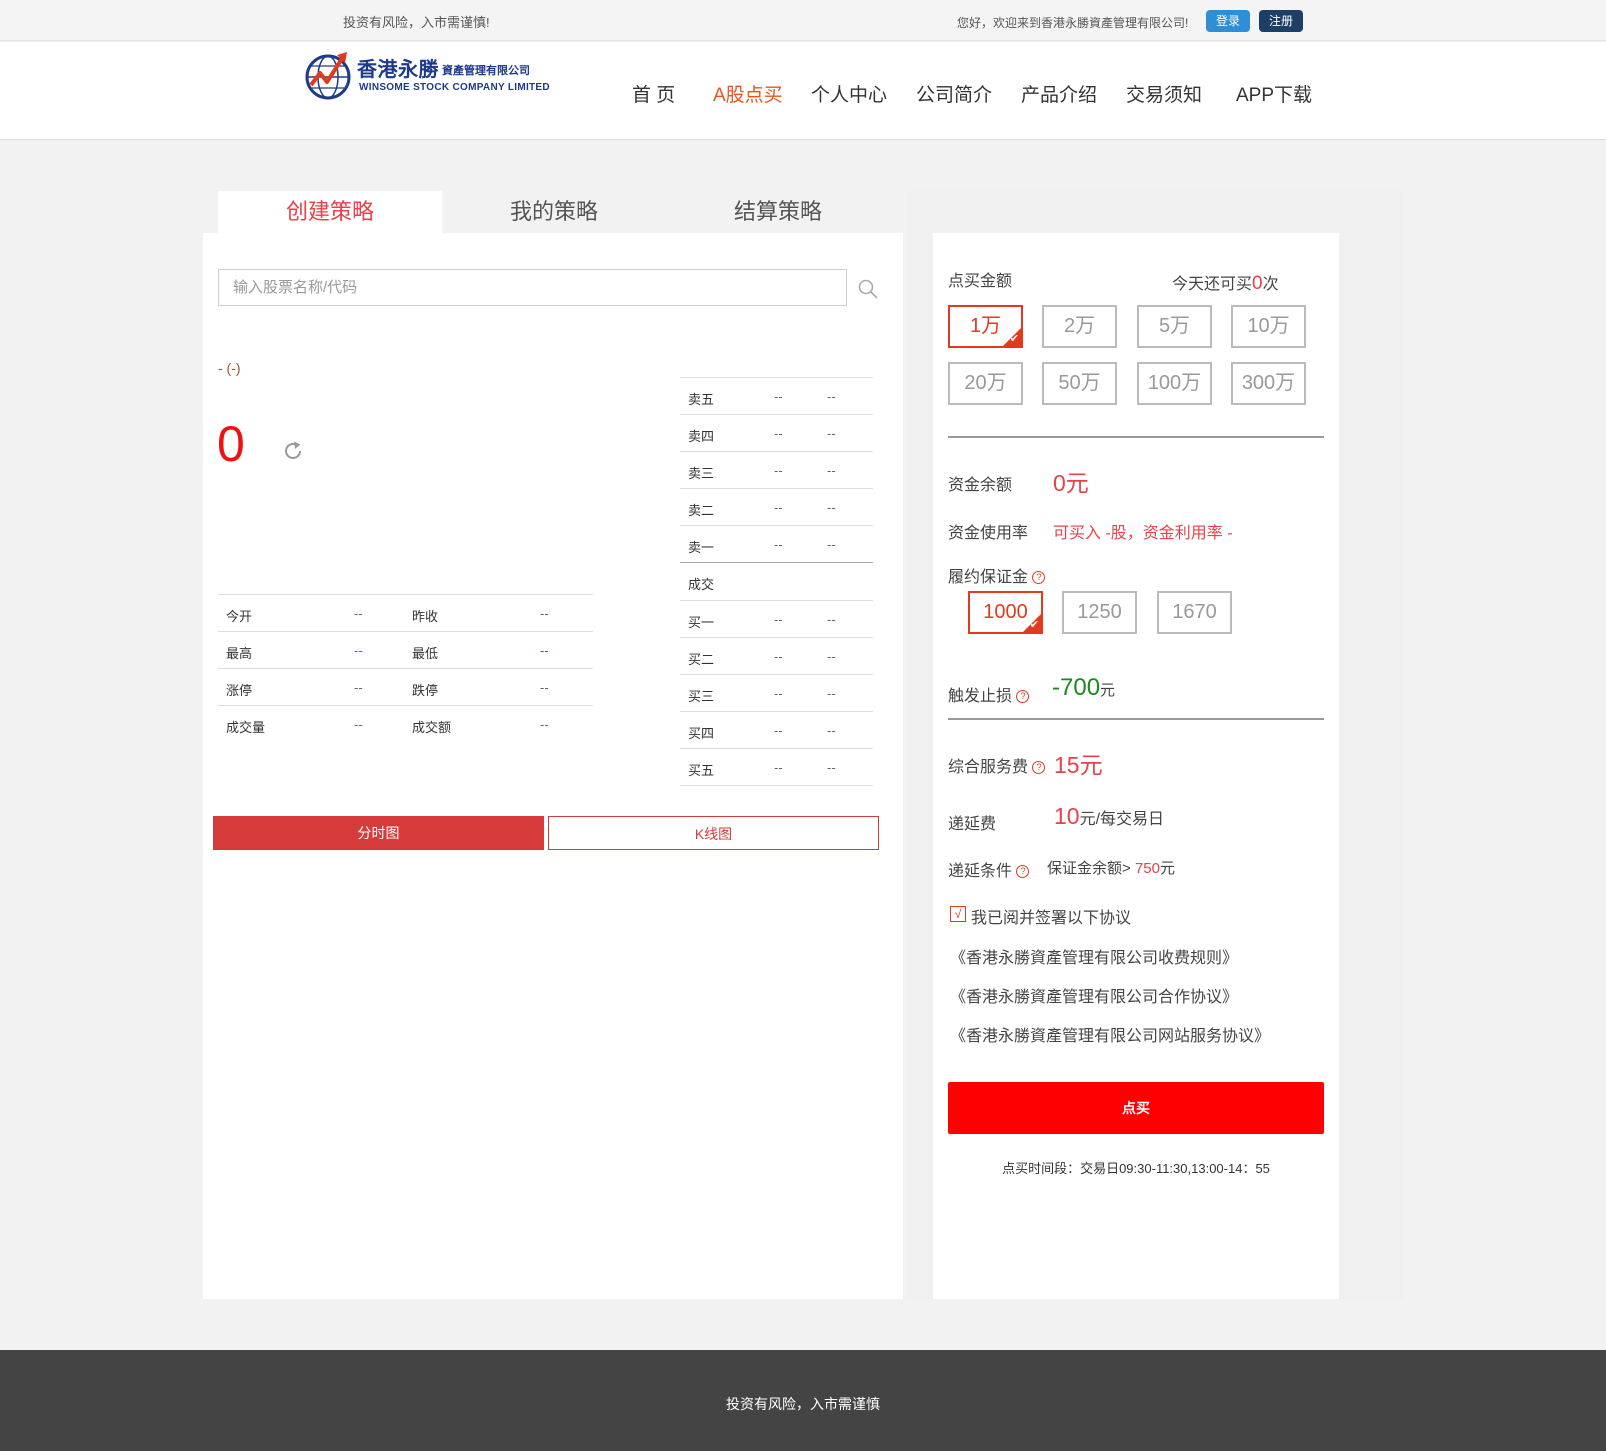  What do you see at coordinates (997, 765) in the screenshot?
I see `service-fee-label: 综合服务费 ?` at bounding box center [997, 765].